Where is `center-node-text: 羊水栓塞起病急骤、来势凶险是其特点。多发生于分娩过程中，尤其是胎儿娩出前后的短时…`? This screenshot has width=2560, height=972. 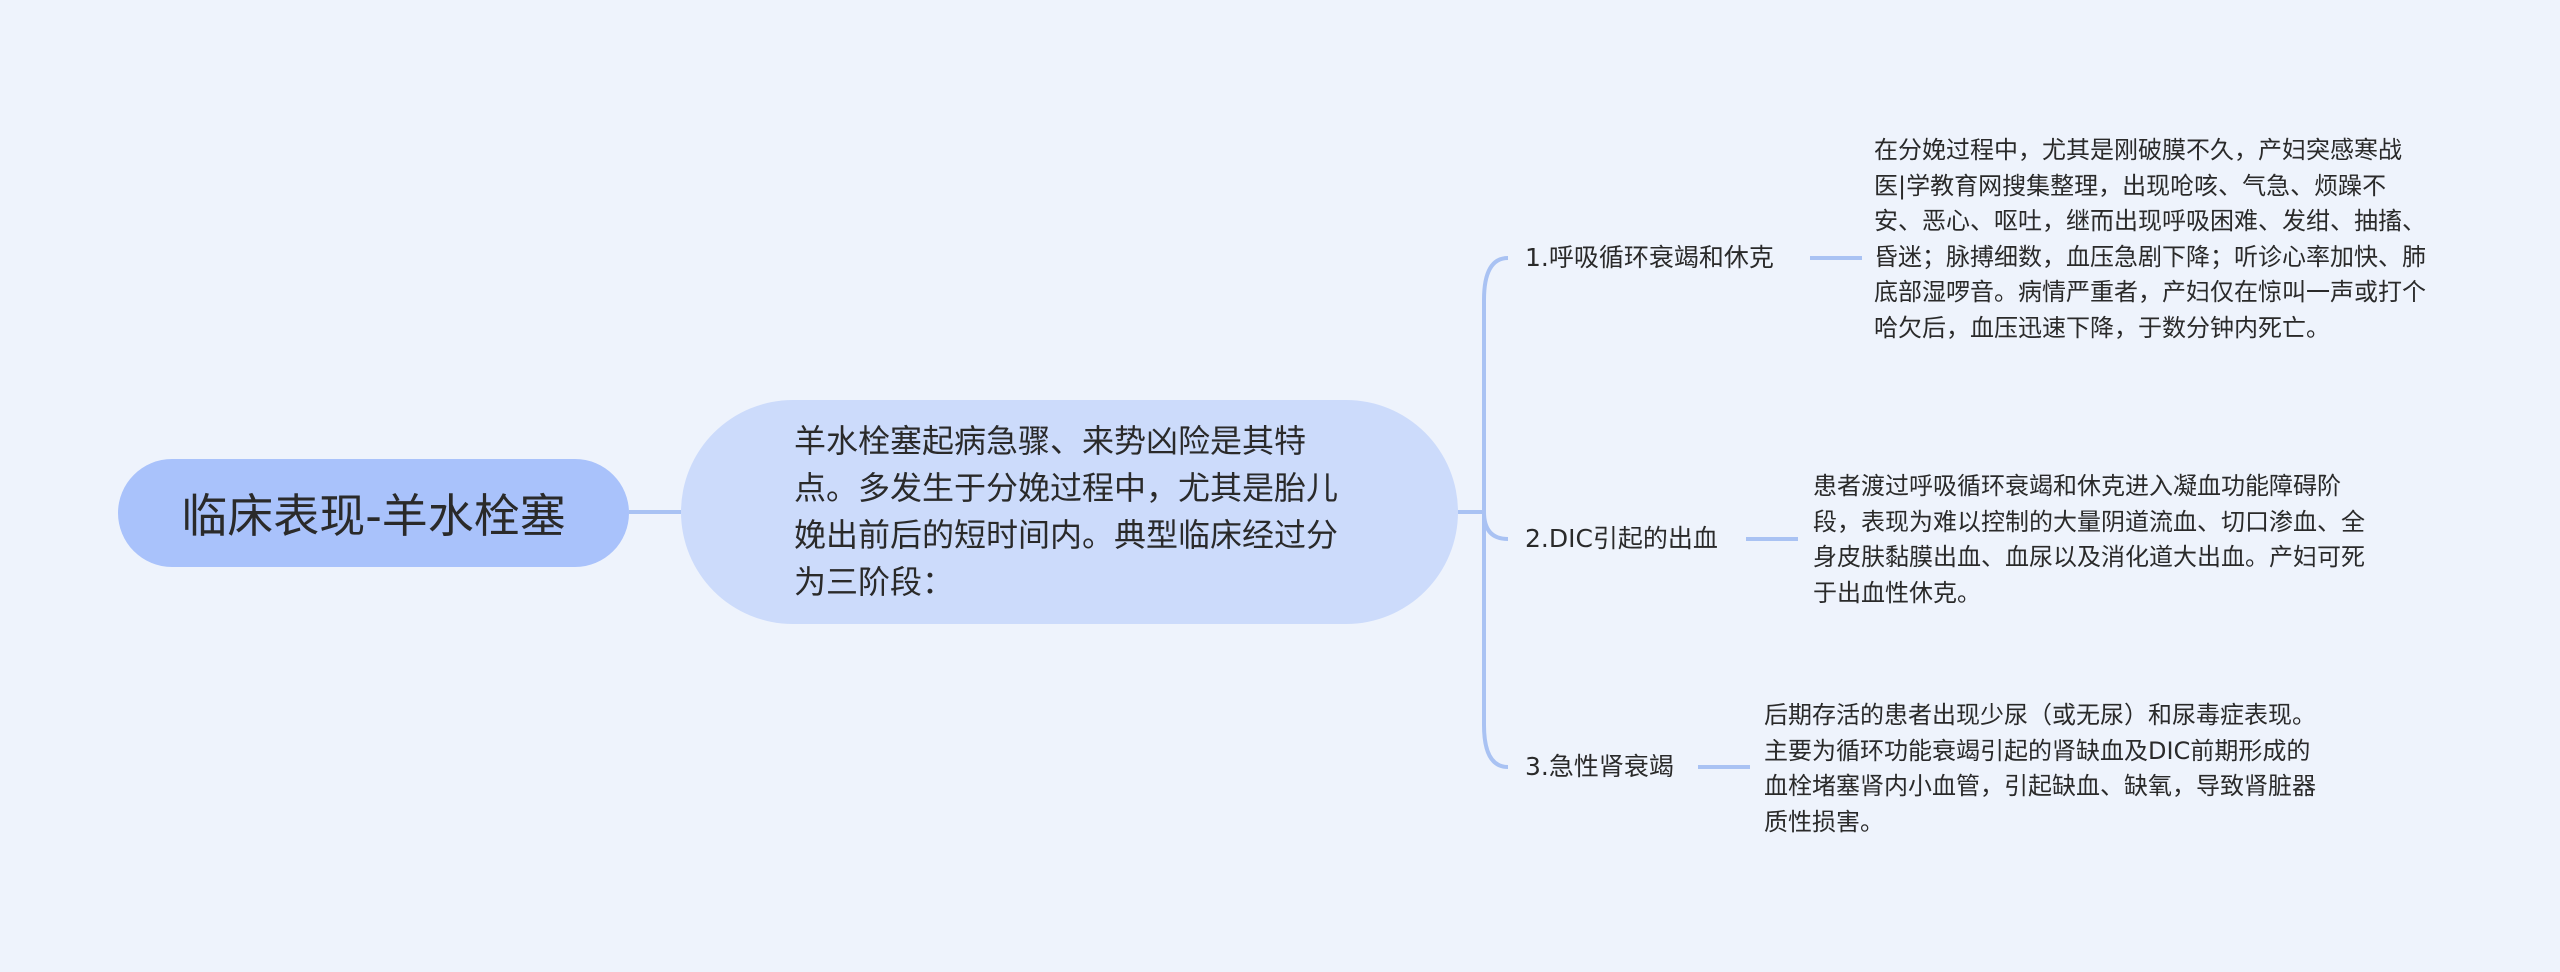 center-node-text: 羊水栓塞起病急骤、来势凶险是其特点。多发生于分娩过程中，尤其是胎儿娩出前后的短时… is located at coordinates (1066, 511).